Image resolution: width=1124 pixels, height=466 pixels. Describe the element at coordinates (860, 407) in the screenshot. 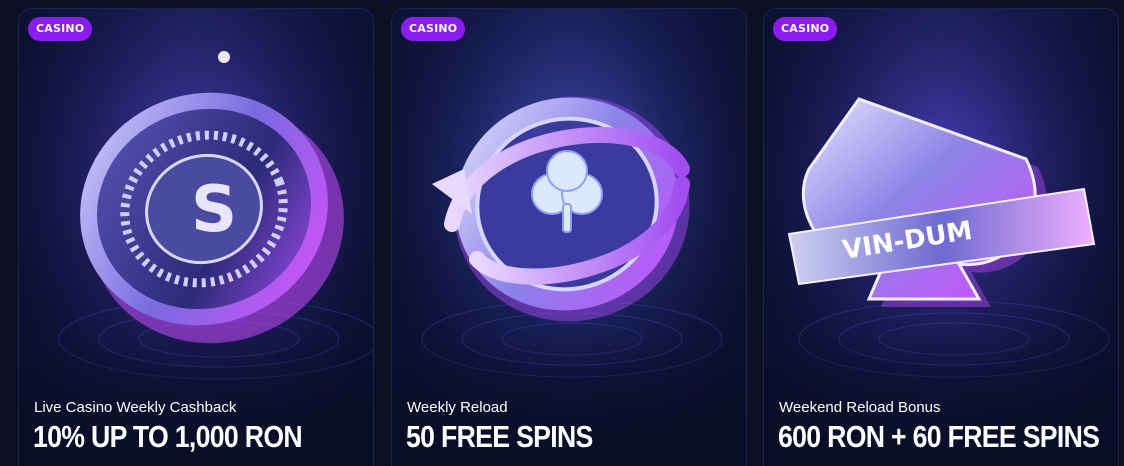

I see `promo-subtitle: Weekend Reload Bonus` at that location.